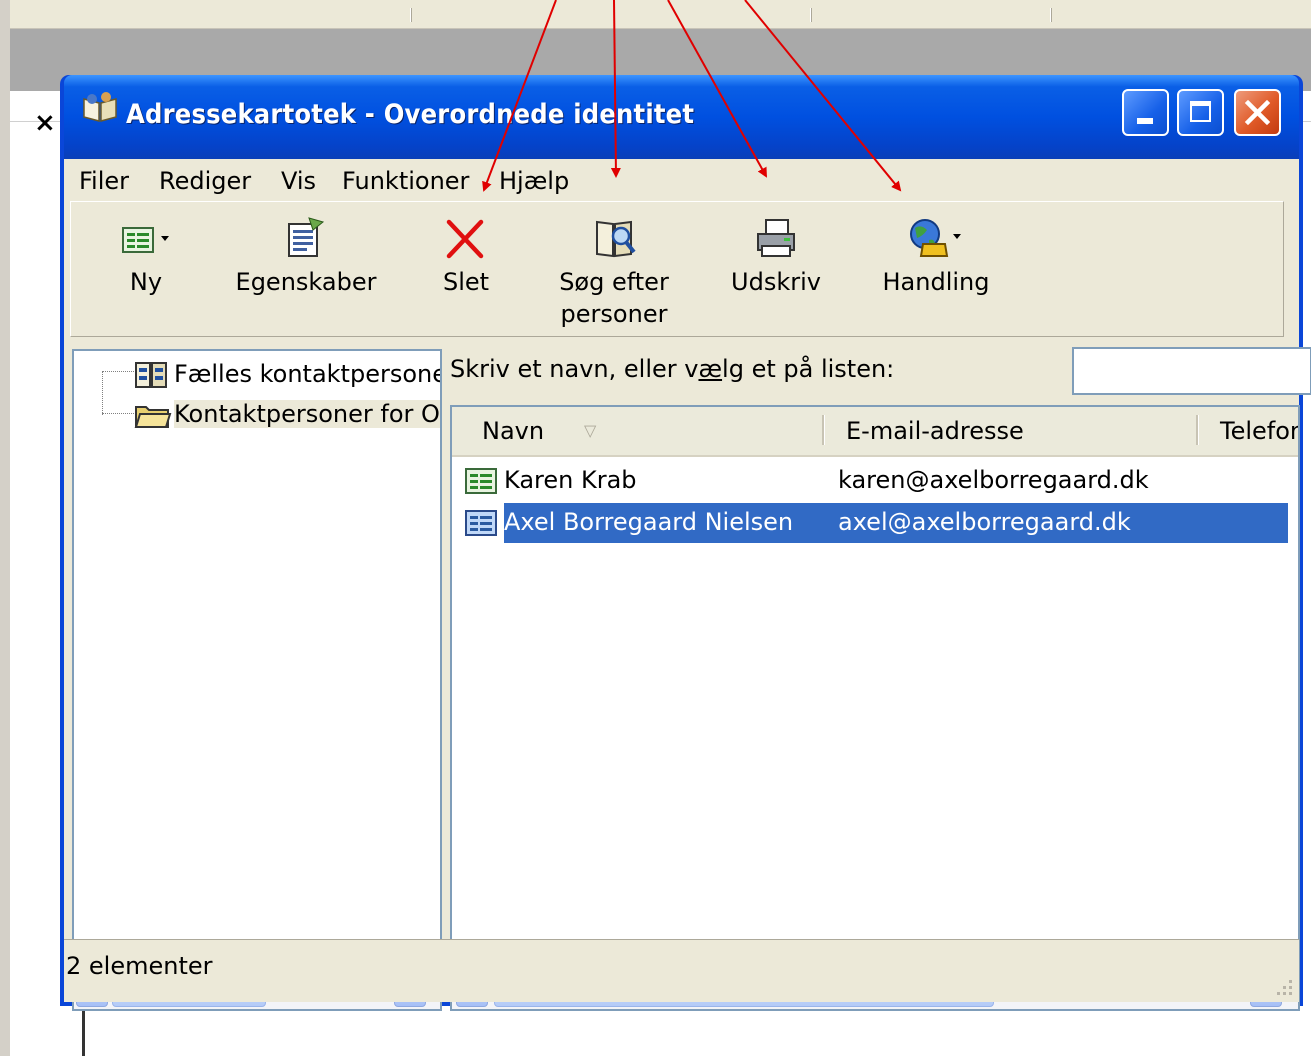  What do you see at coordinates (100, 107) in the screenshot?
I see `address-book-icon` at bounding box center [100, 107].